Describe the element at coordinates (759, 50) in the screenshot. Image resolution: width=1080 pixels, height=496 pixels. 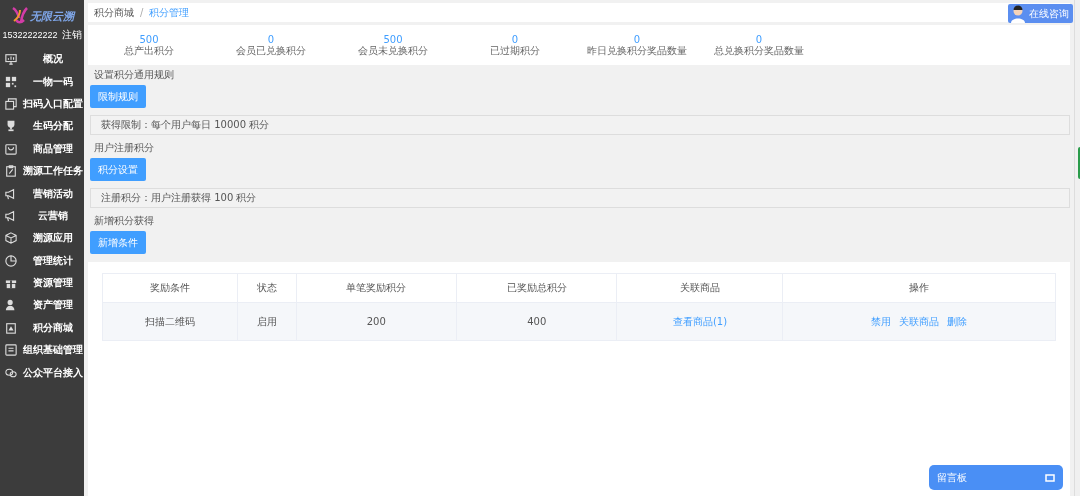
I see `stat-label: 总兑换积分奖品数量` at that location.